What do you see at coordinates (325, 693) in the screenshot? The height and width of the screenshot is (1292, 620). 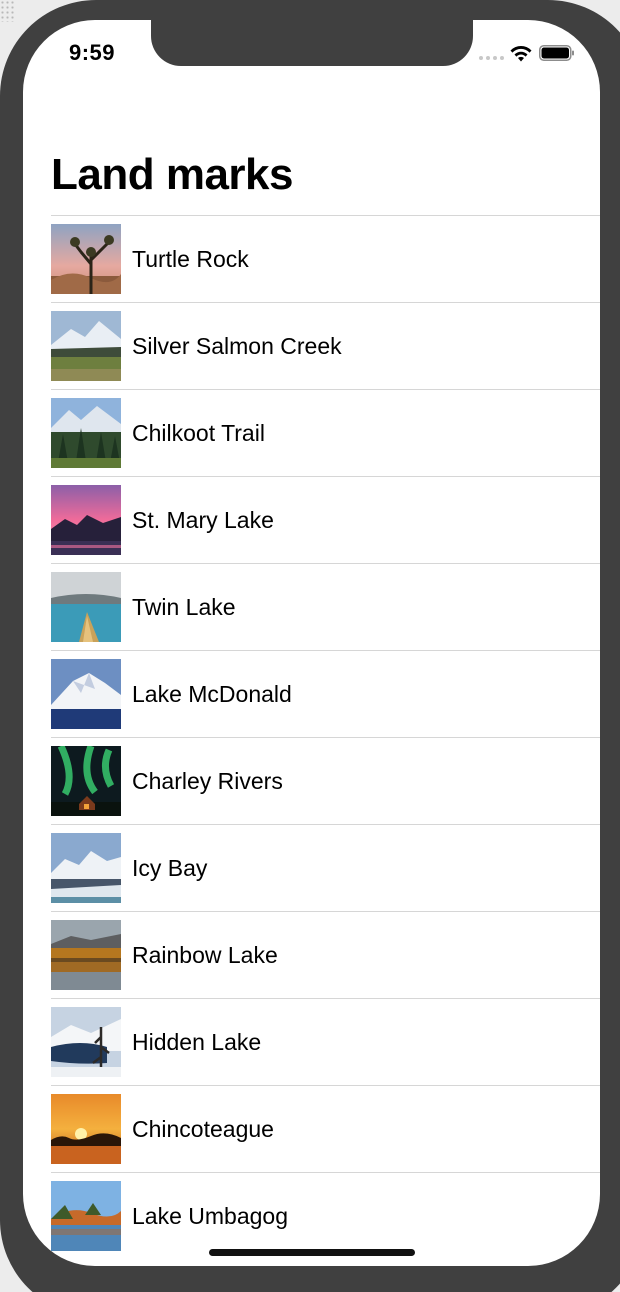 I see `landmark-row: Lake McDonald` at bounding box center [325, 693].